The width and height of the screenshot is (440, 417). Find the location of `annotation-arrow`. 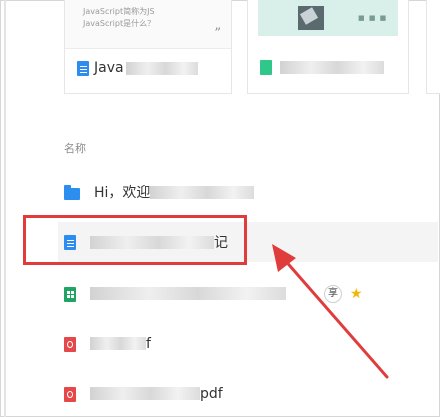

annotation-arrow is located at coordinates (330, 311).